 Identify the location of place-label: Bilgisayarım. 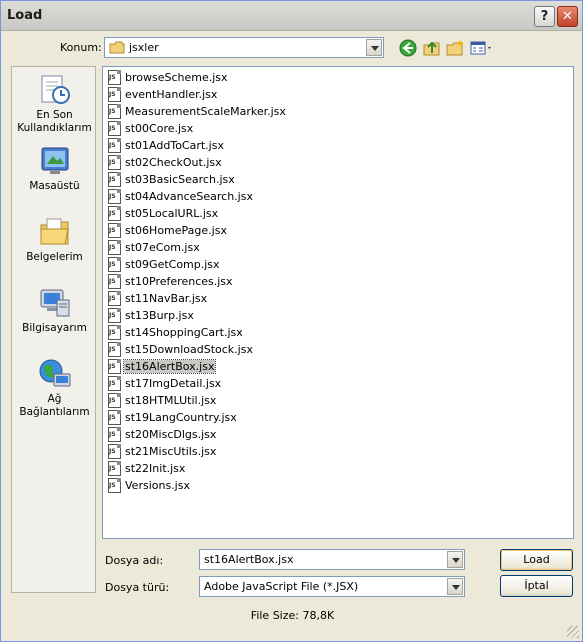
(54, 328).